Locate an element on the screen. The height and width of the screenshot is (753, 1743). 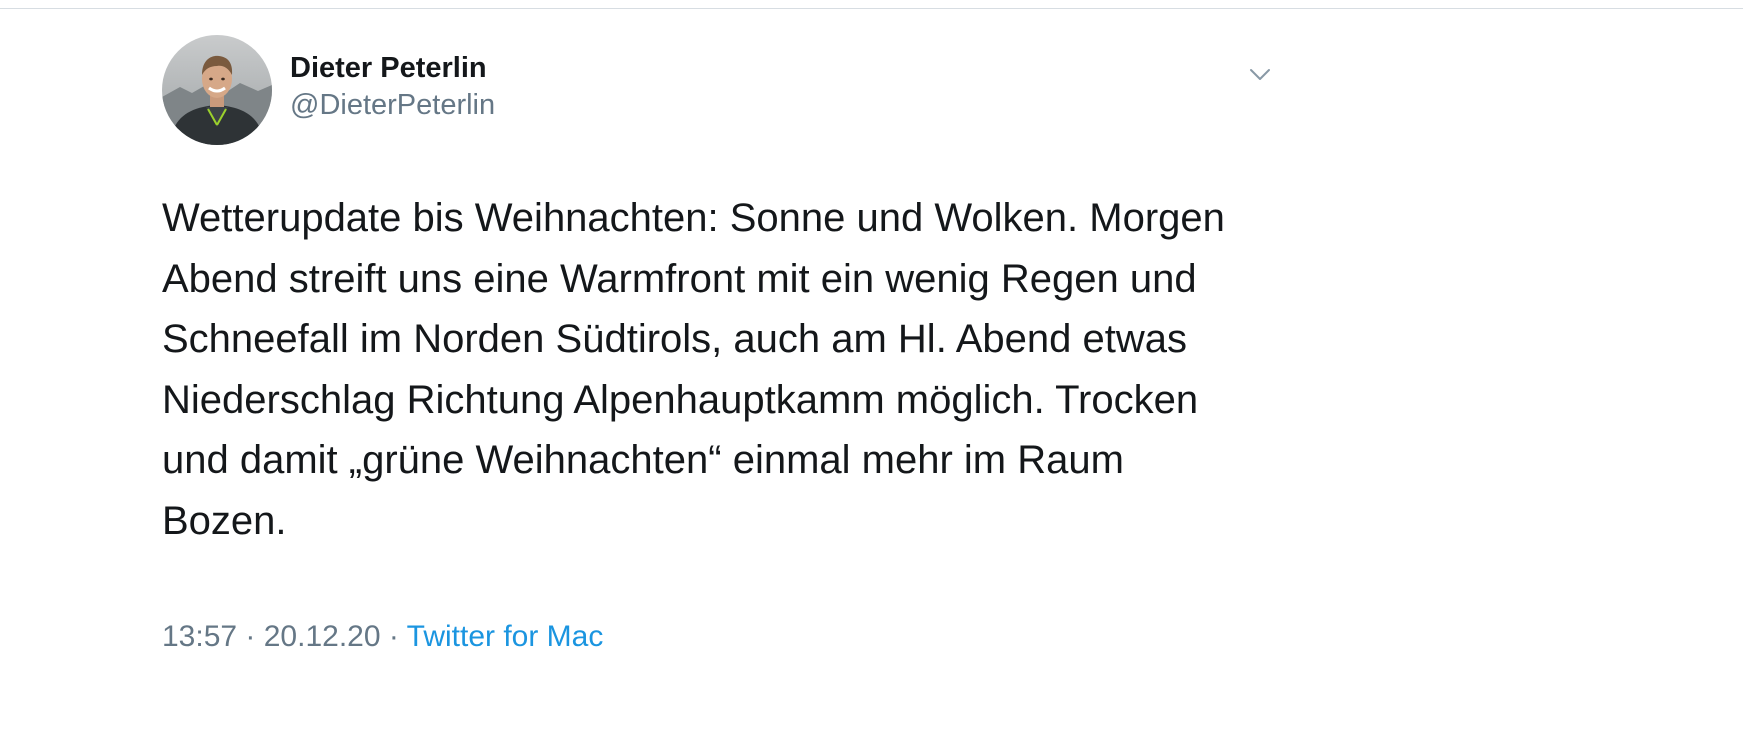
author-handle: @DieterPeterlin is located at coordinates (392, 105).